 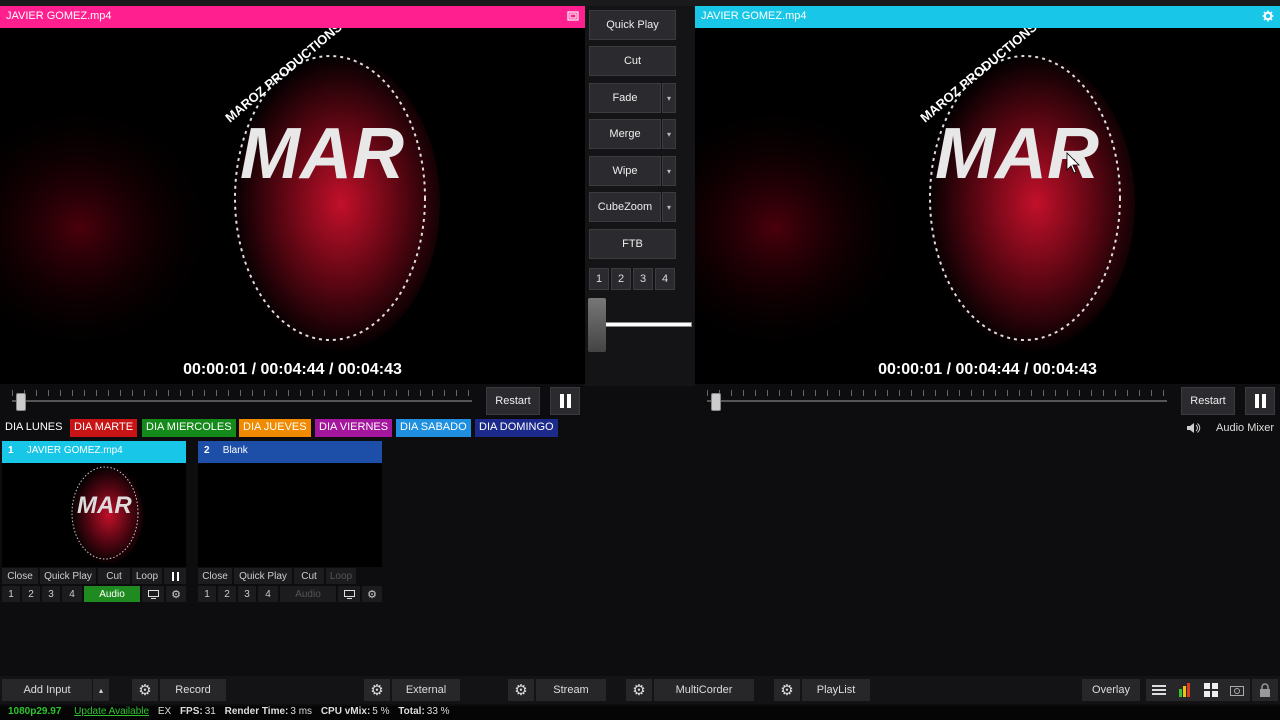 I want to click on transition-number-1: 1, so click(x=599, y=279).